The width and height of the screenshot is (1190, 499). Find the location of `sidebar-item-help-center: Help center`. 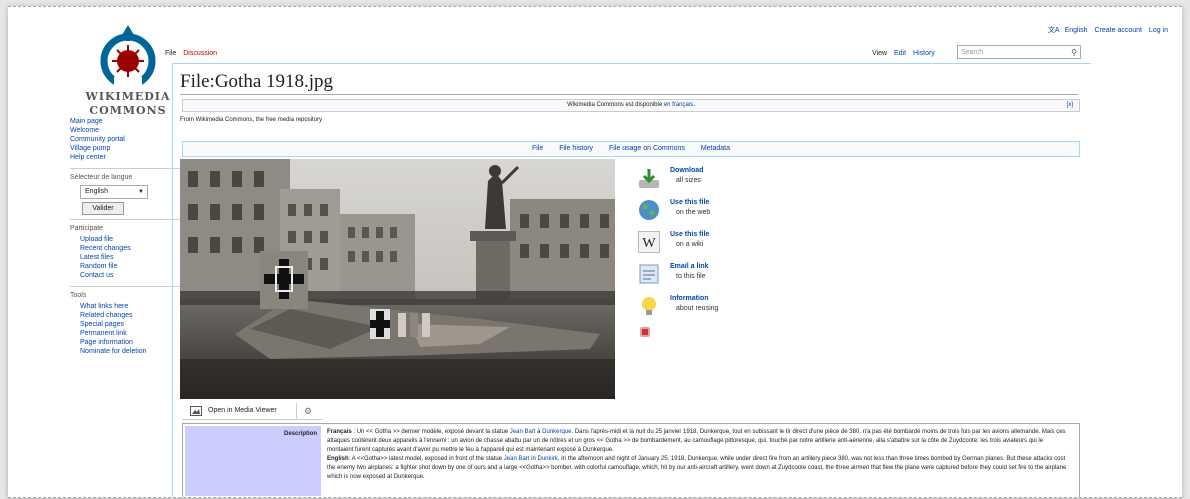

sidebar-item-help-center: Help center is located at coordinates (125, 157).